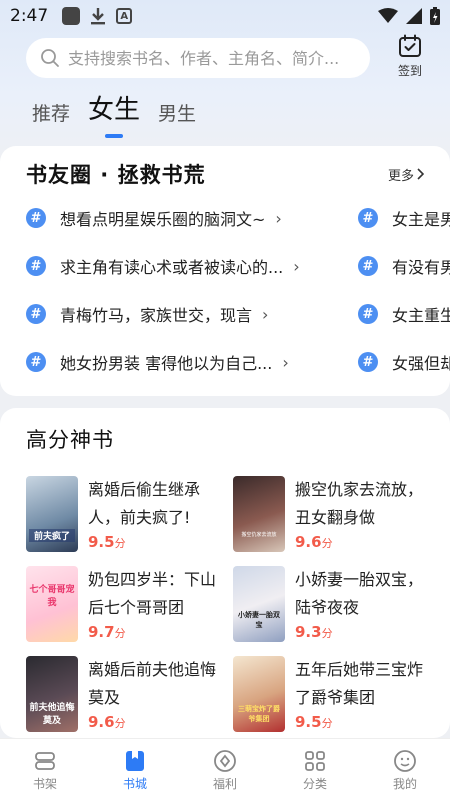 The height and width of the screenshot is (800, 450). Describe the element at coordinates (388, 15) in the screenshot. I see `wifi-icon` at that location.